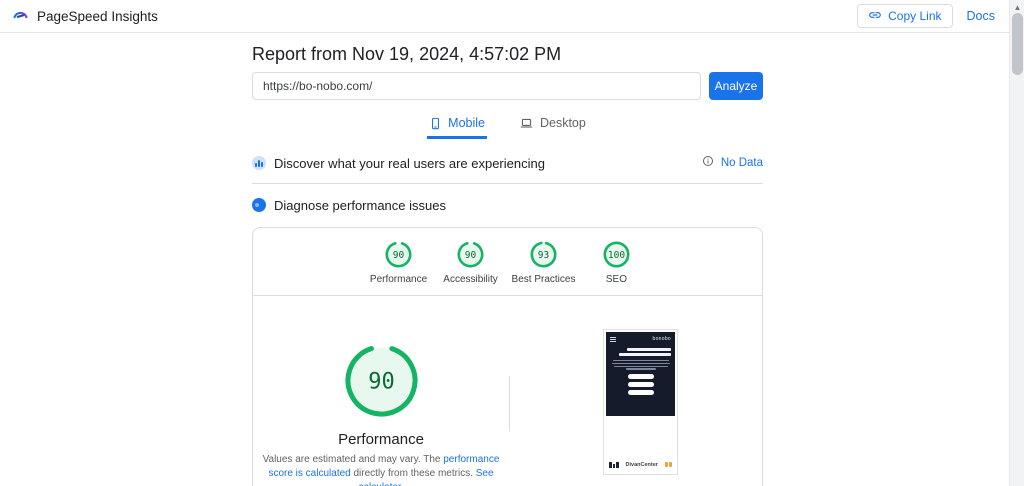  I want to click on smartphone-icon, so click(435, 123).